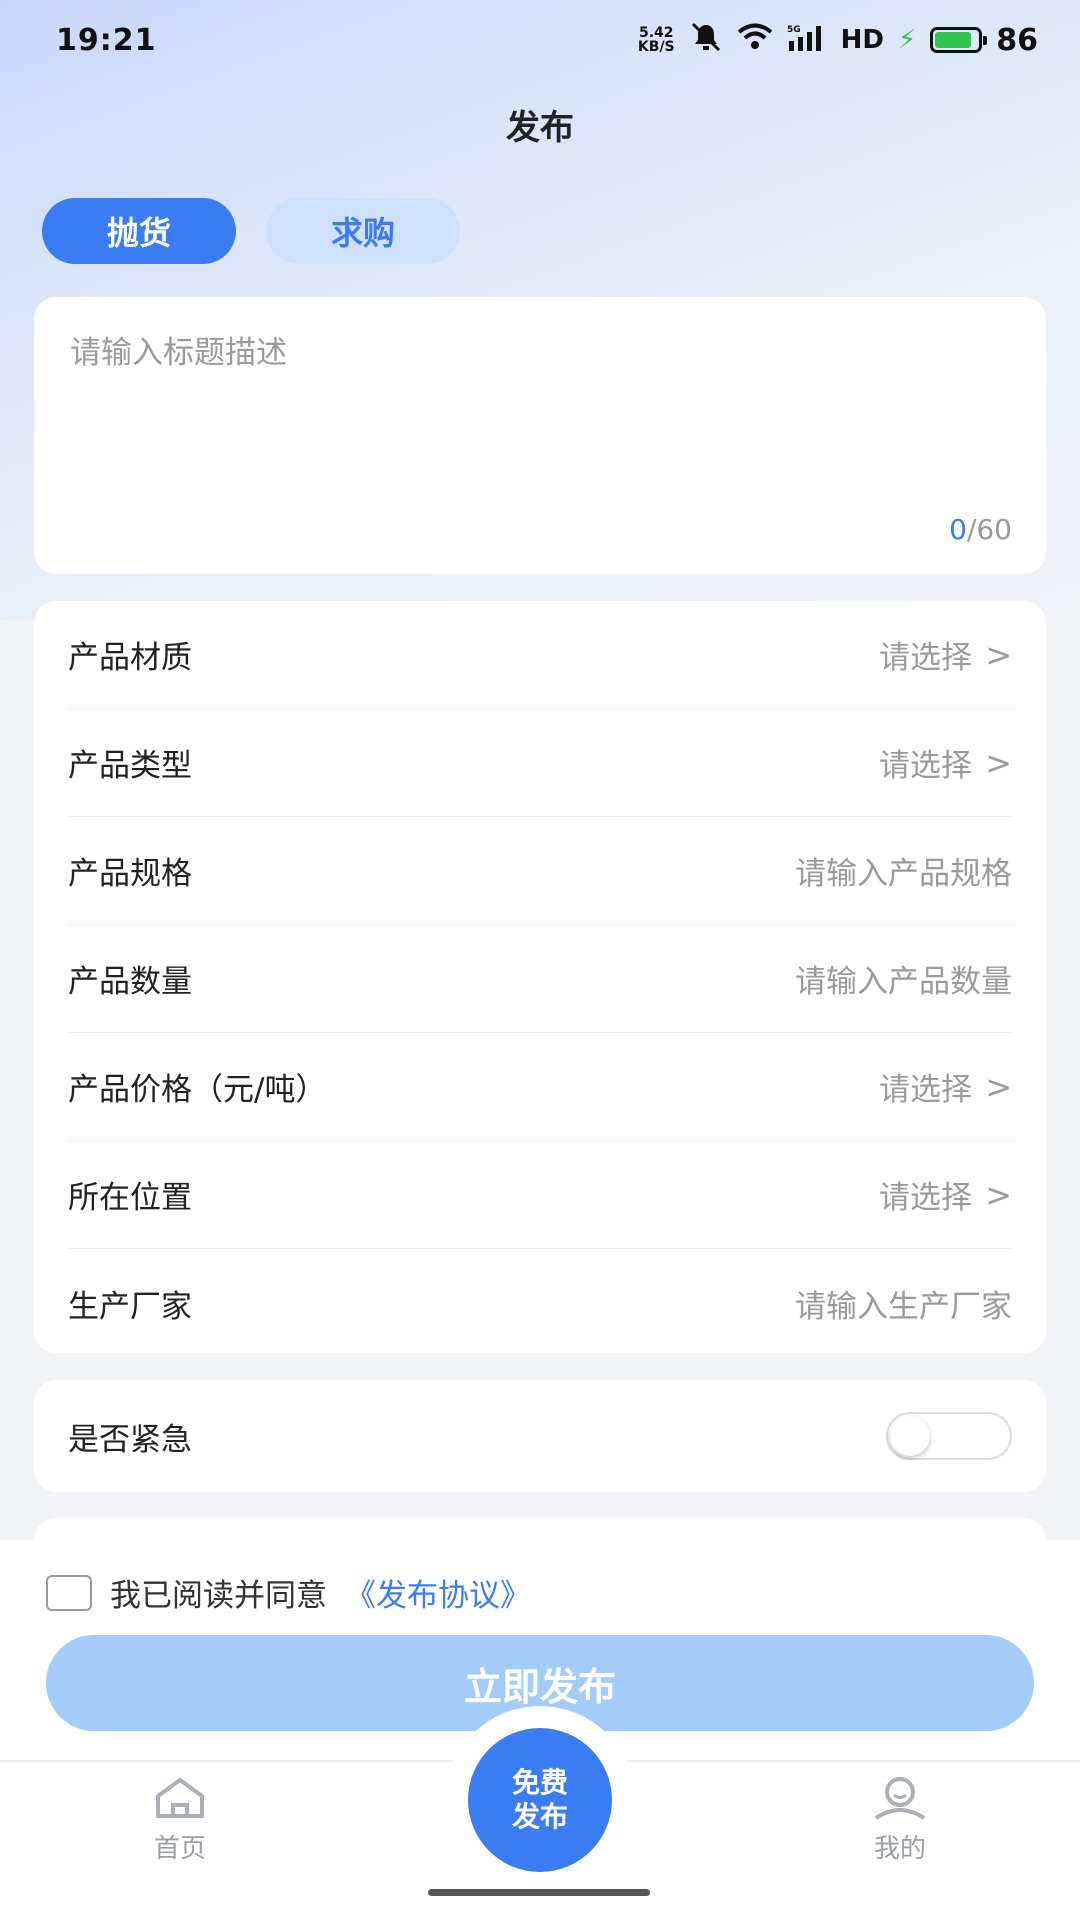  What do you see at coordinates (178, 353) in the screenshot?
I see `title-input-placeholder: 请输入标题描述` at bounding box center [178, 353].